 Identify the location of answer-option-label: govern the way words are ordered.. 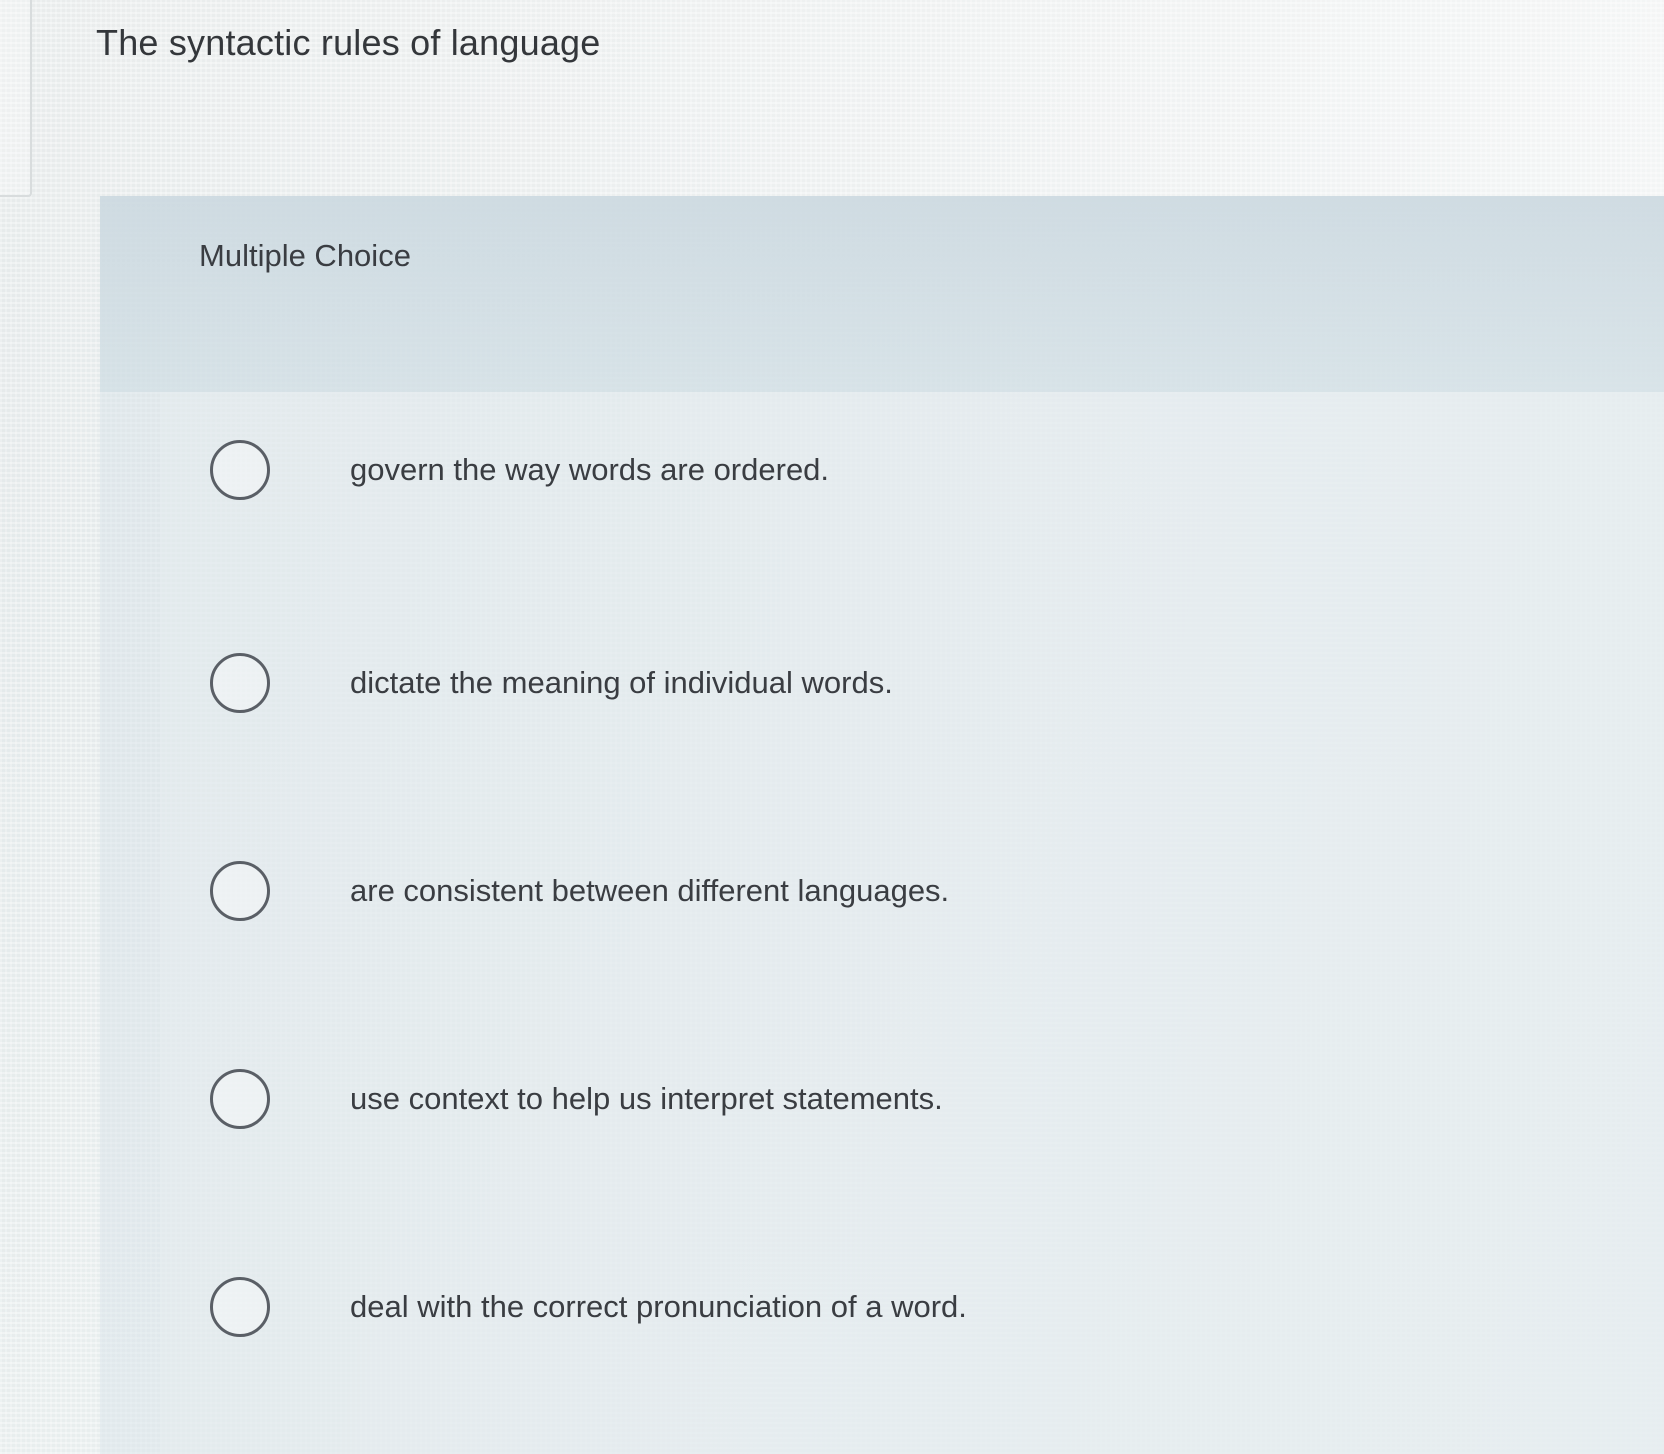
(590, 469).